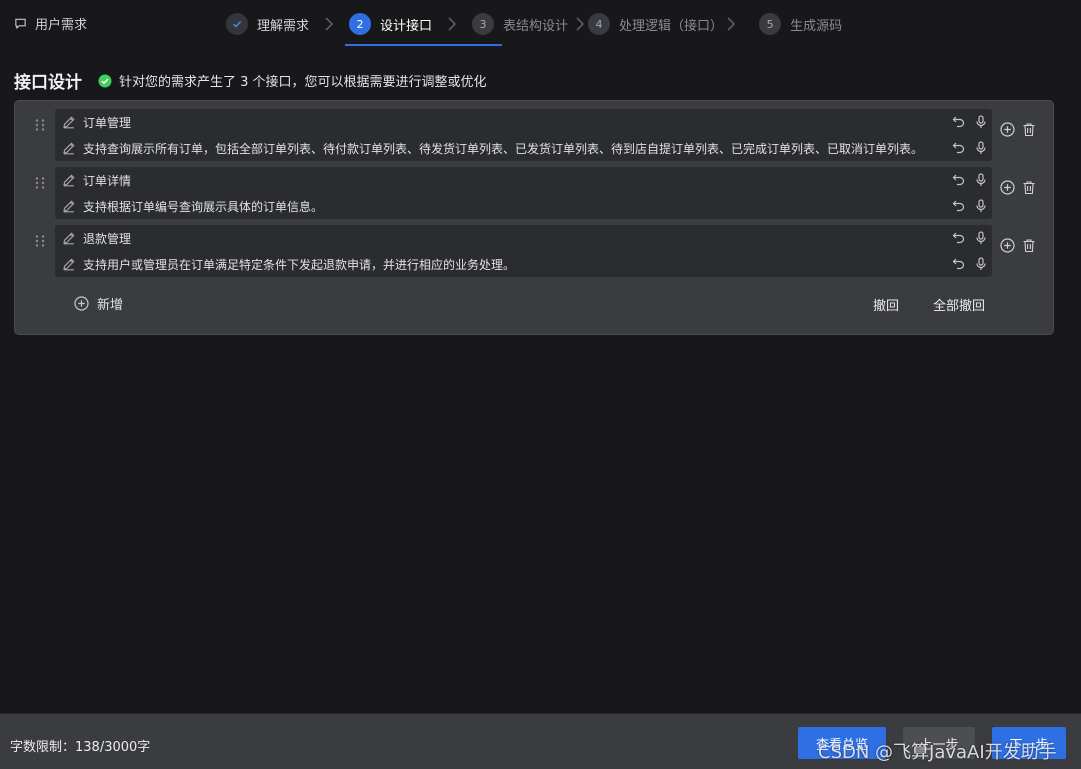 The image size is (1081, 769). I want to click on interface-title-field: 退款管理, so click(523, 238).